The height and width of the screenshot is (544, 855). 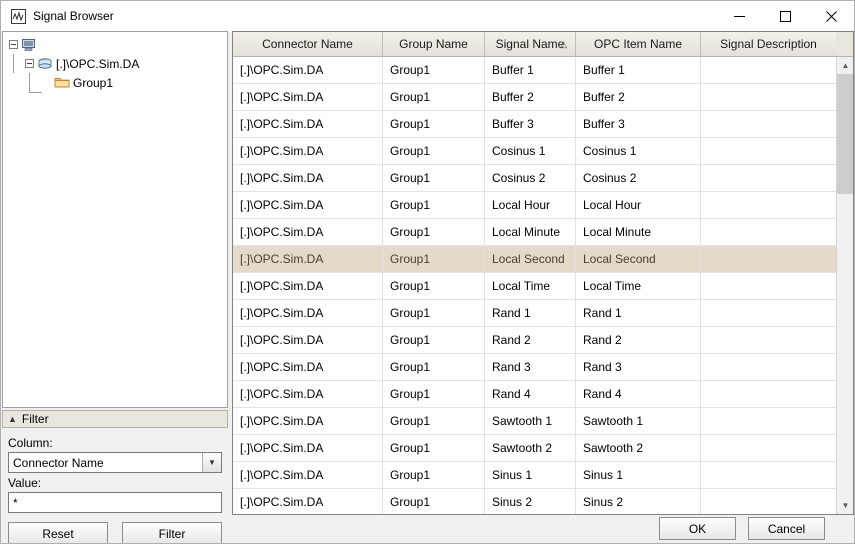 I want to click on column-header-label: OPC Item Name, so click(x=638, y=44).